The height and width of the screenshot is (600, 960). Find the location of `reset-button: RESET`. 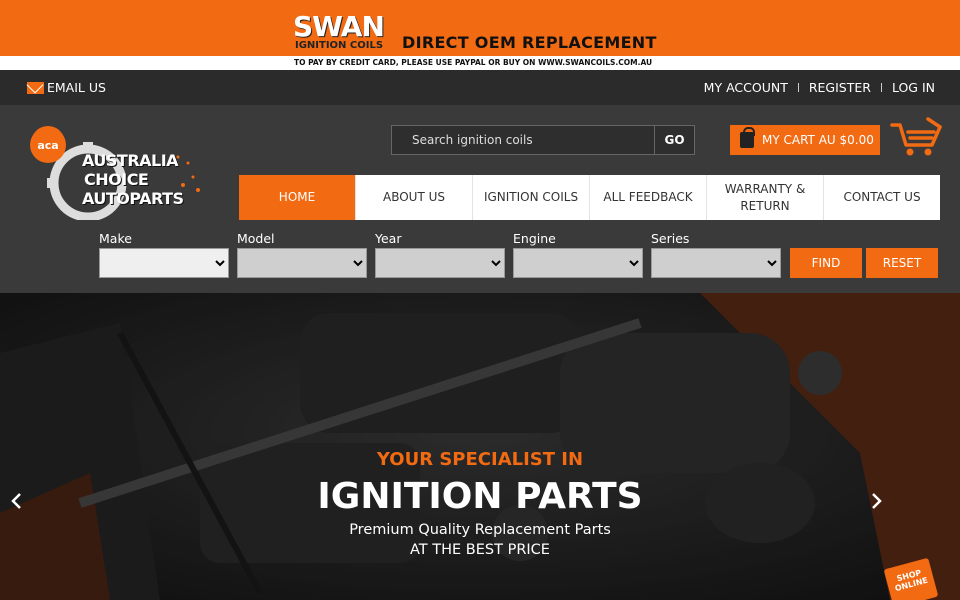

reset-button: RESET is located at coordinates (902, 263).